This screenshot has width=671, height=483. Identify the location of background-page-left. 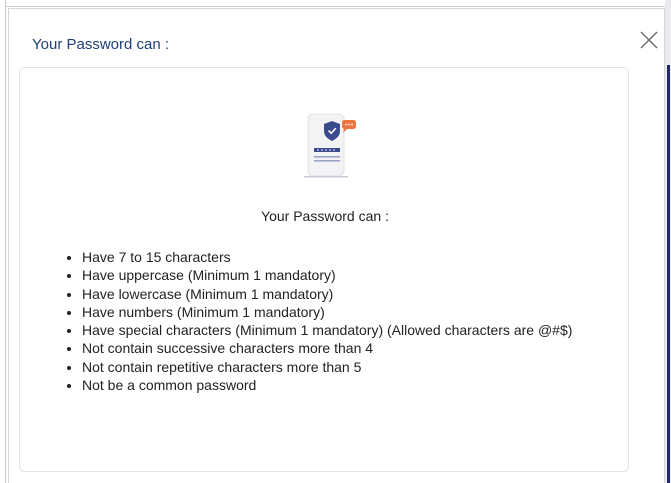
(3, 241).